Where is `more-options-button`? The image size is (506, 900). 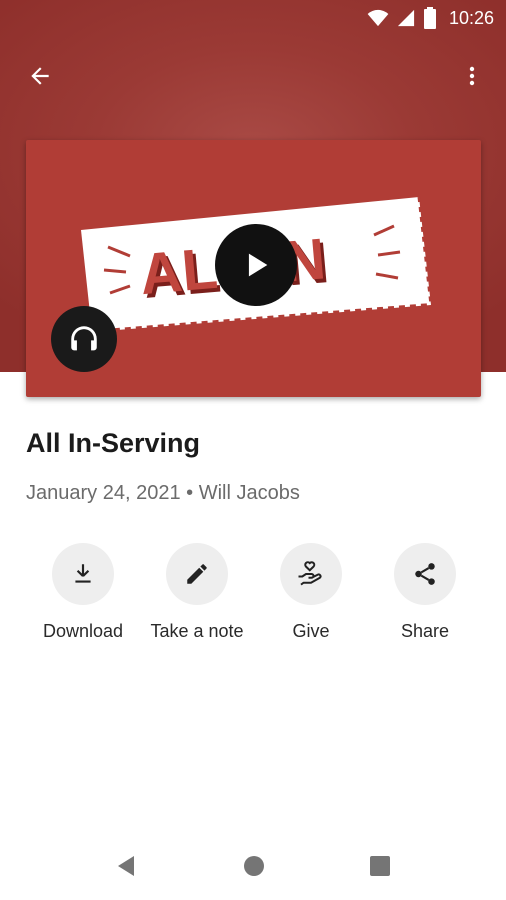
more-options-button is located at coordinates (472, 76).